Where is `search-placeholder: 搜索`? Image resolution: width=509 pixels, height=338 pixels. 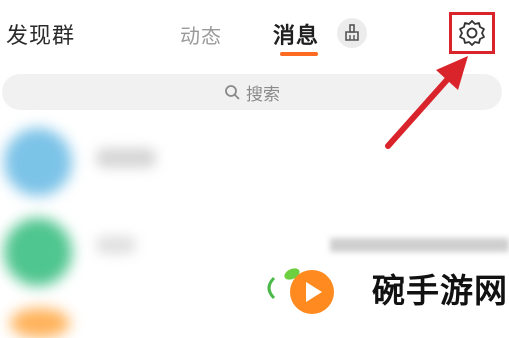 search-placeholder: 搜索 is located at coordinates (263, 94).